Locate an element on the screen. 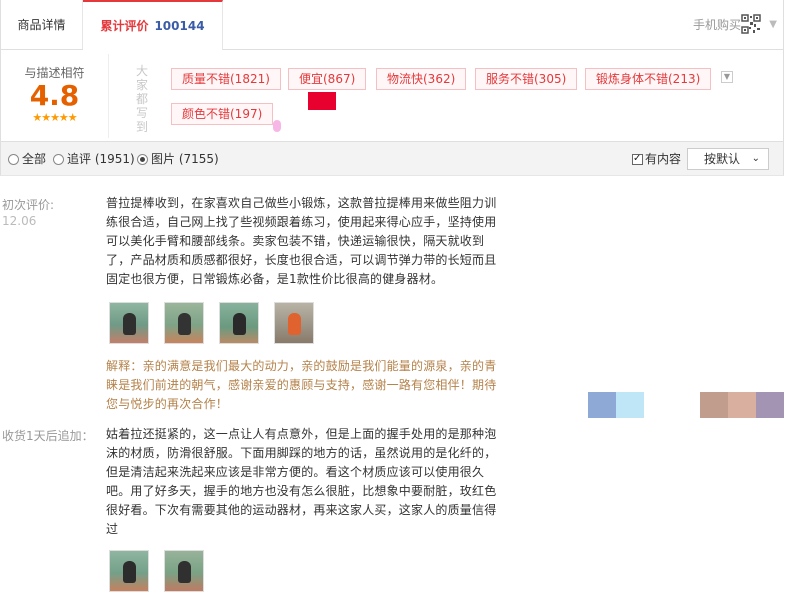 The image size is (803, 610). review-line: 了，产品材质和质感都很好，长度也很合适，可以调节弹力带的长短而且 is located at coordinates (301, 260).